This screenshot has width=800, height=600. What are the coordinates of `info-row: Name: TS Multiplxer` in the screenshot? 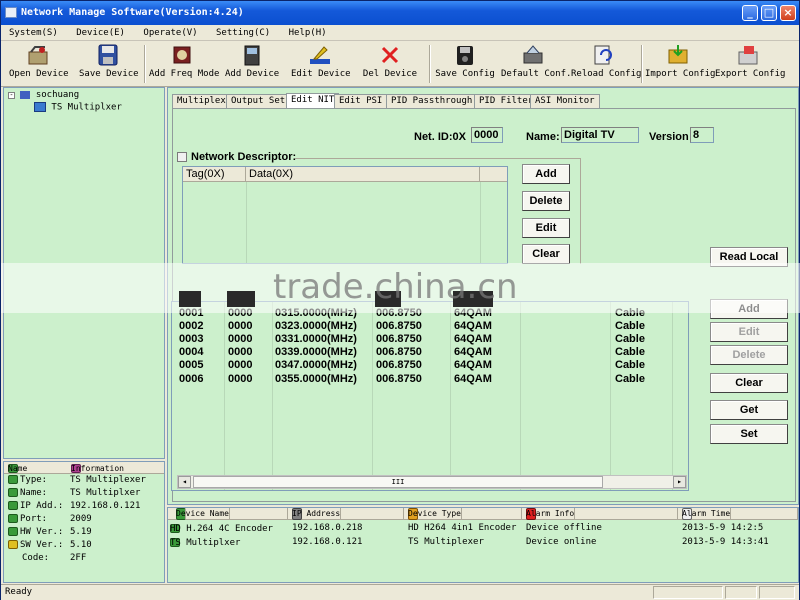 It's located at (84, 493).